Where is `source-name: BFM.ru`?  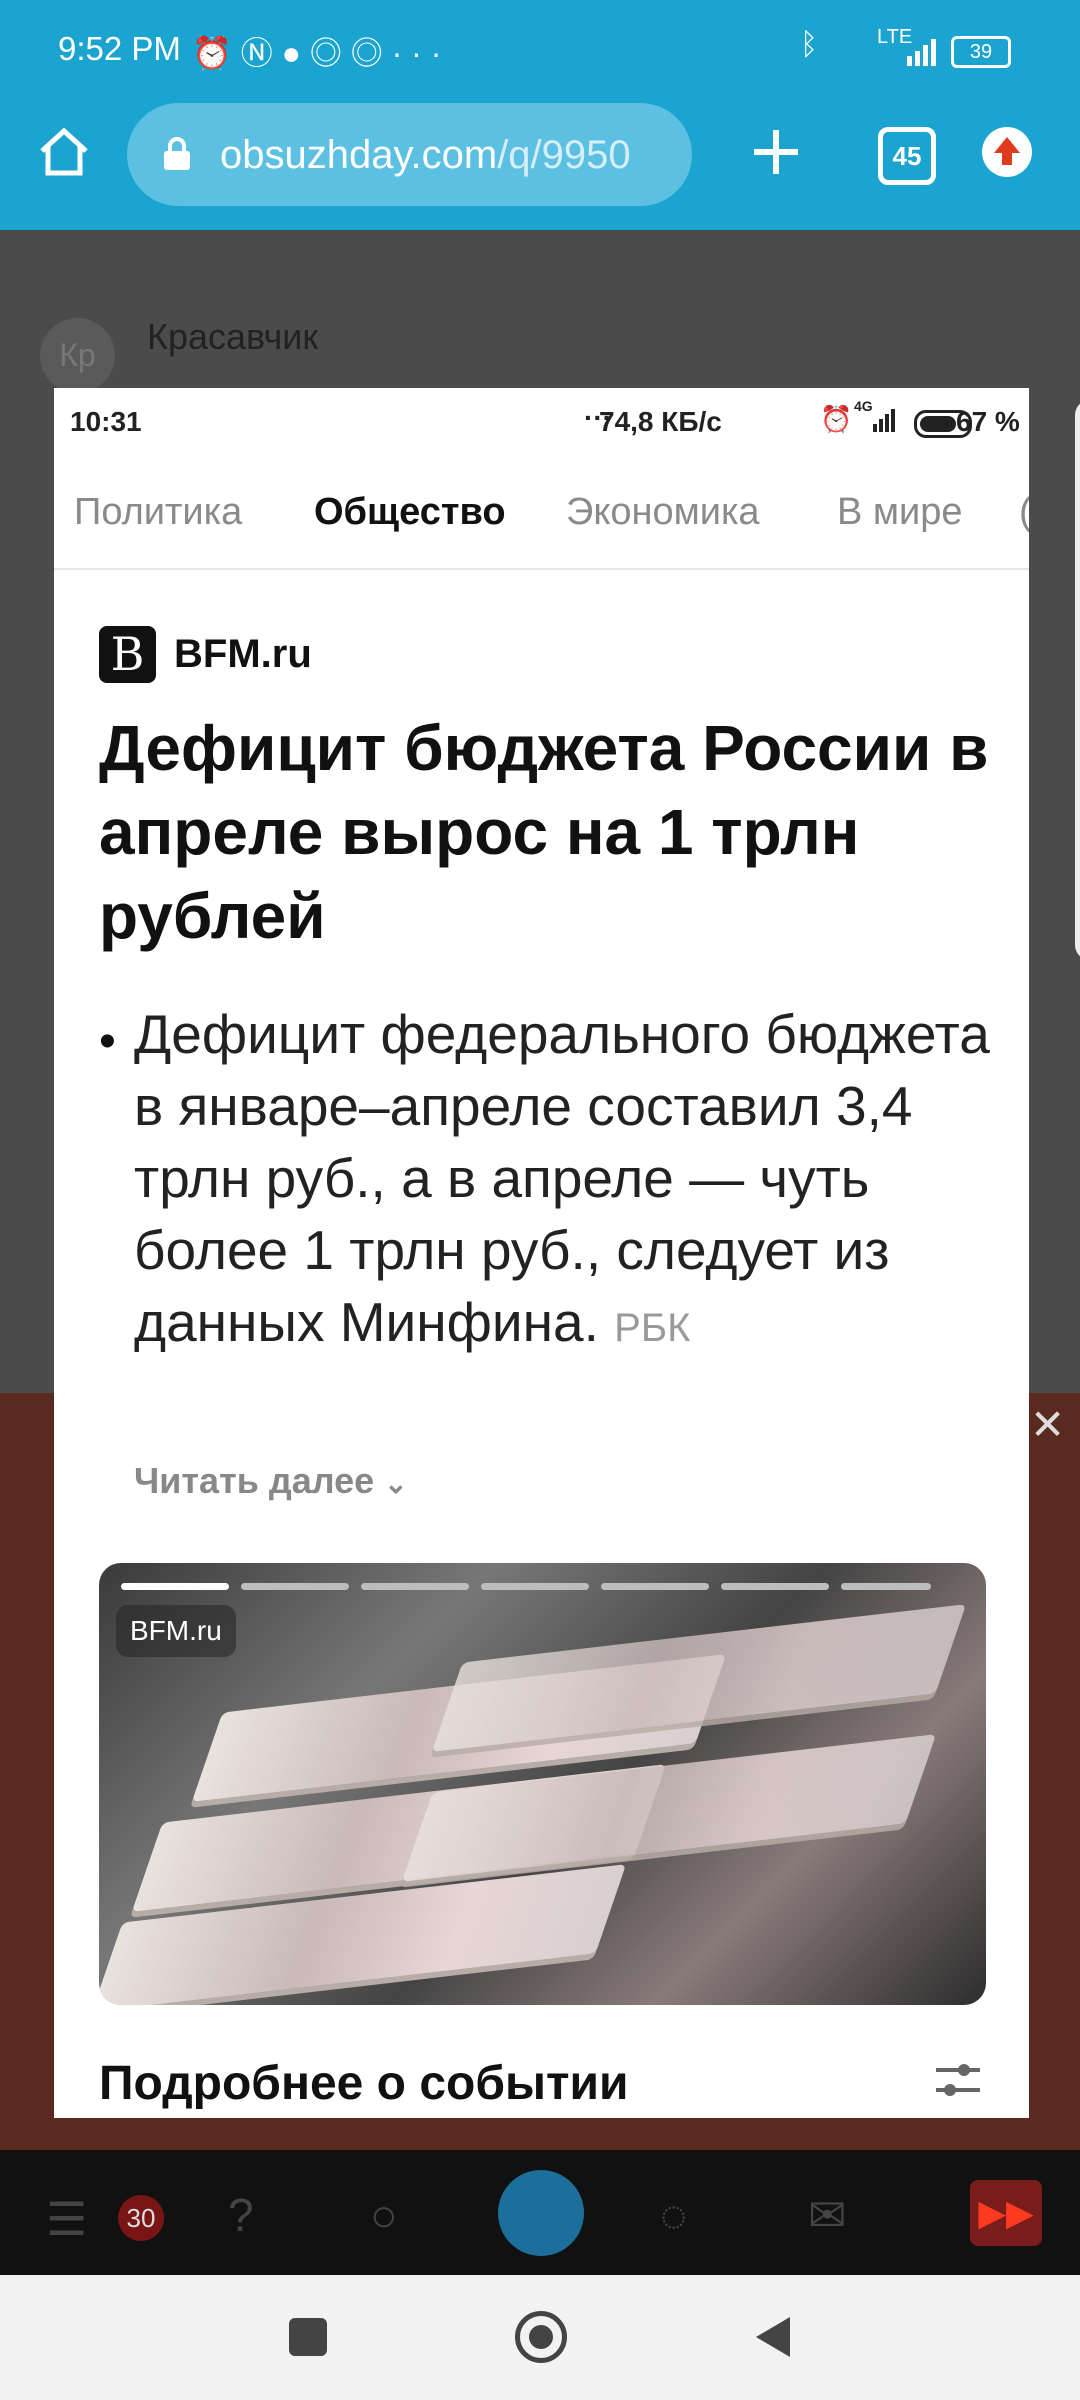
source-name: BFM.ru is located at coordinates (243, 654).